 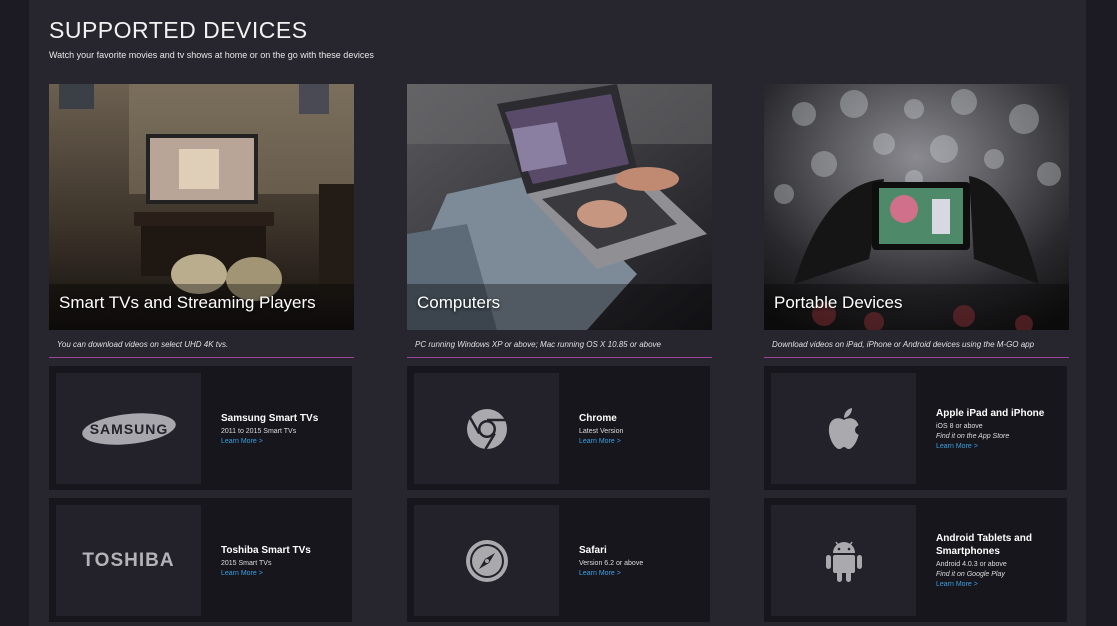 I want to click on device-name: Chrome, so click(x=598, y=418).